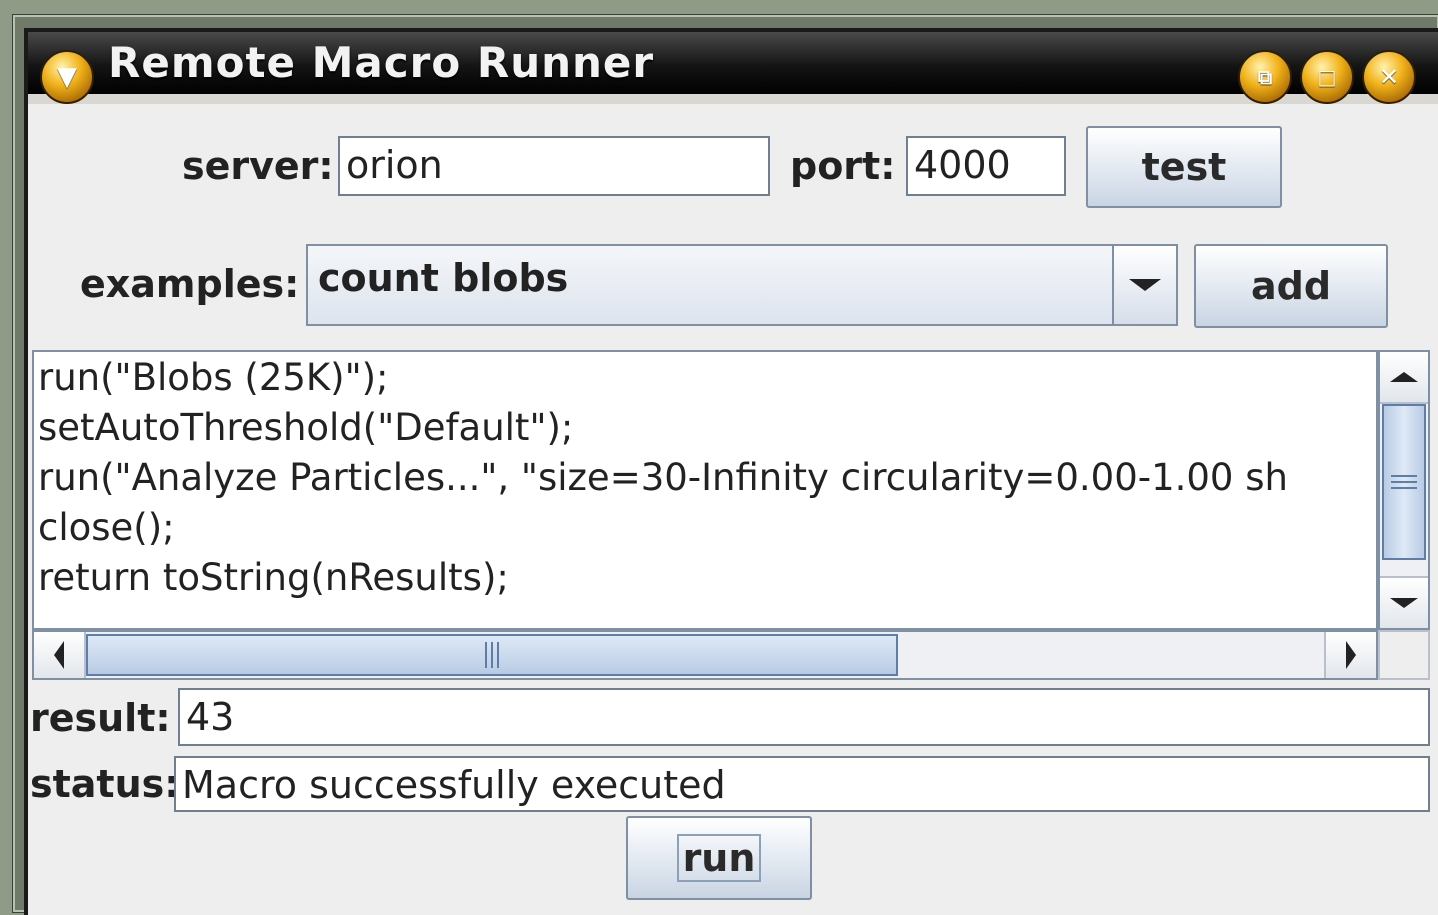  I want to click on close-icon: ✕, so click(1389, 77).